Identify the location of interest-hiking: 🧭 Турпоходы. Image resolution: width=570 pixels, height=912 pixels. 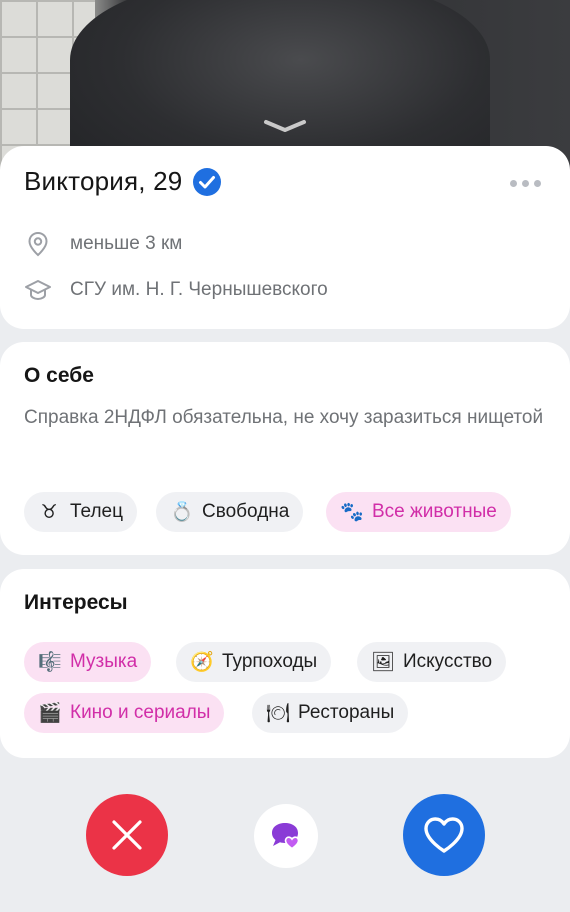
(254, 662).